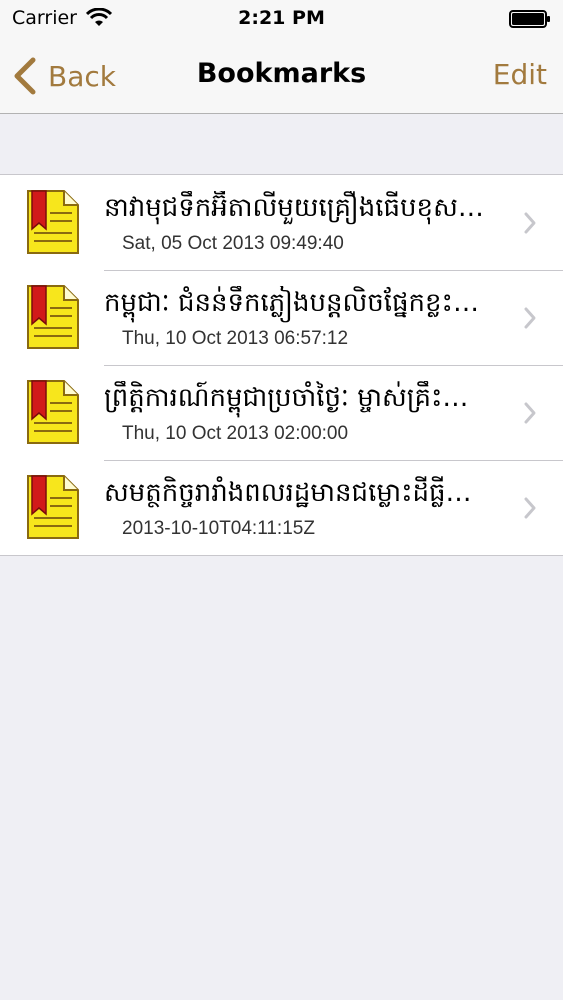 Image resolution: width=563 pixels, height=1000 pixels. I want to click on status-bar: Carrier 2:21 PM, so click(281, 20).